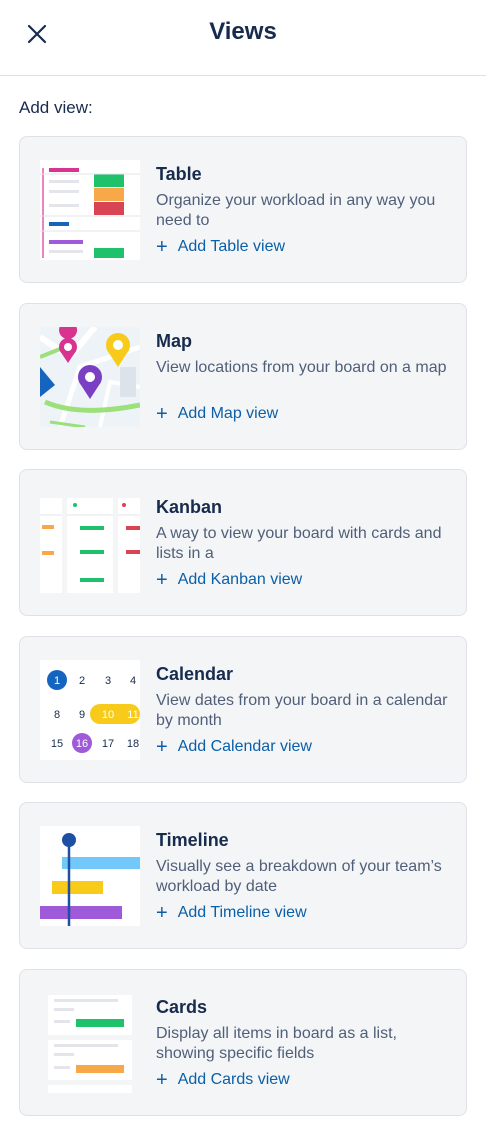  I want to click on add-view-label: Add Kanban view, so click(240, 579).